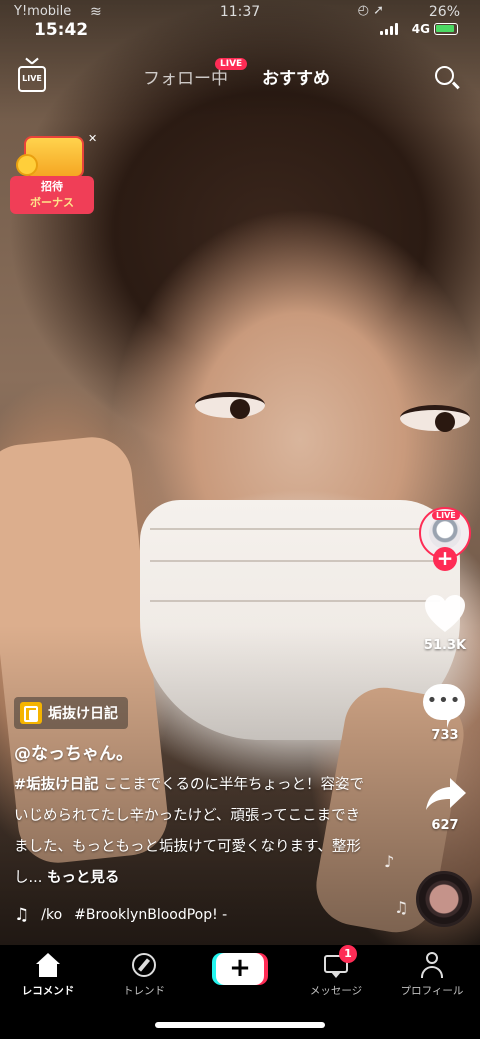 This screenshot has height=1039, width=480. What do you see at coordinates (445, 825) in the screenshot?
I see `share-count: 627` at bounding box center [445, 825].